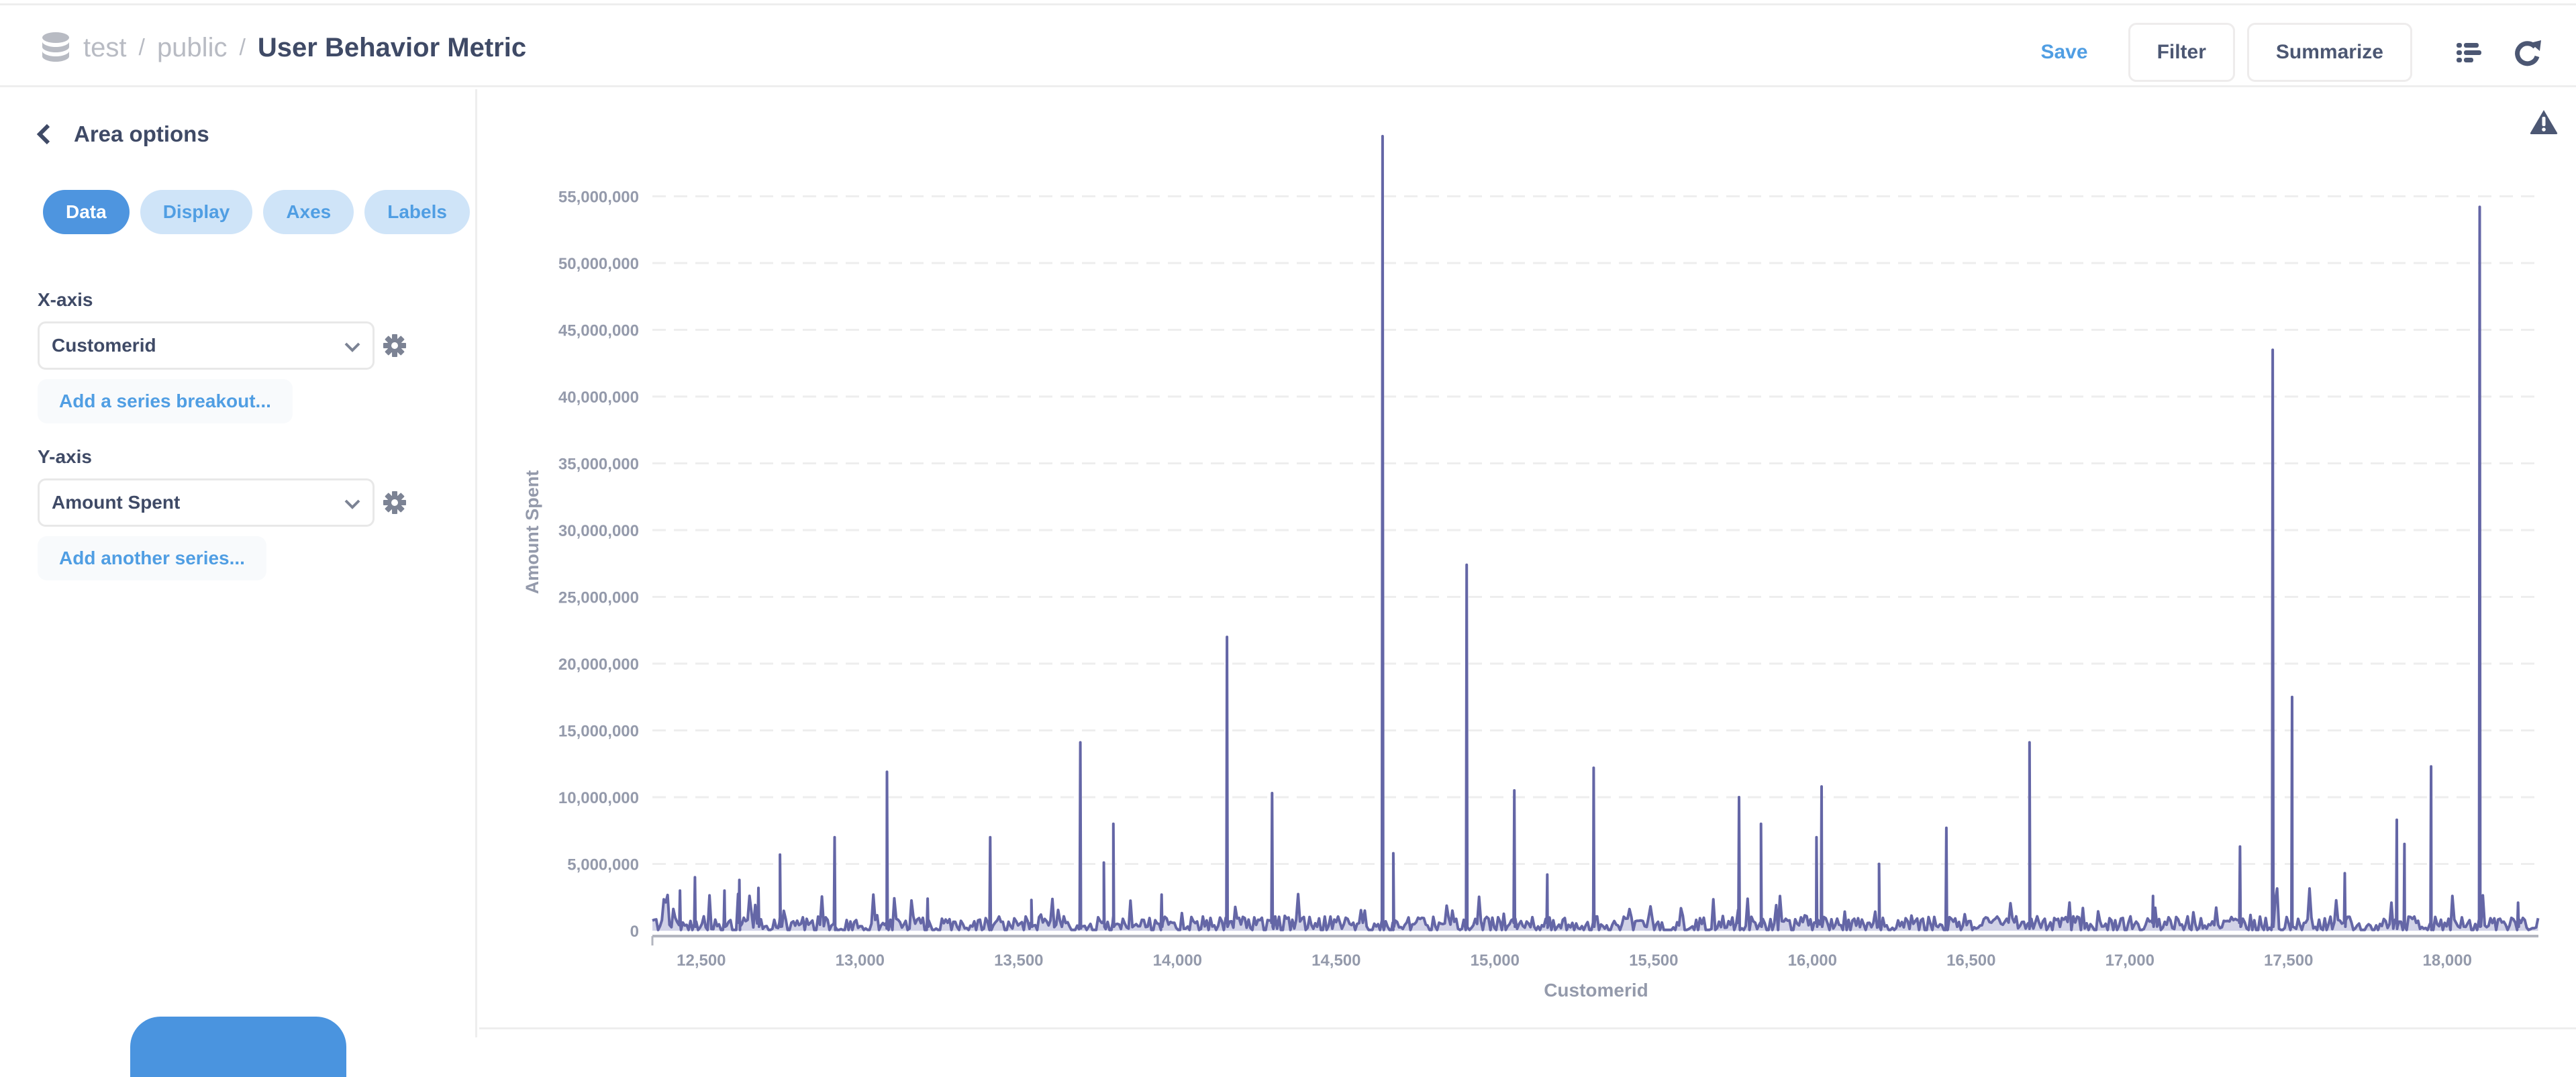 The height and width of the screenshot is (1077, 2576). Describe the element at coordinates (86, 212) in the screenshot. I see `tab-data: Data` at that location.